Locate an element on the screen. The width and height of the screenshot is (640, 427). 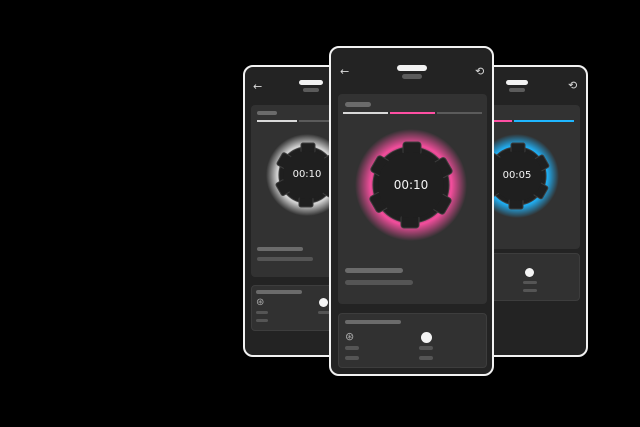
timer-card: 00:10 is located at coordinates (412, 199).